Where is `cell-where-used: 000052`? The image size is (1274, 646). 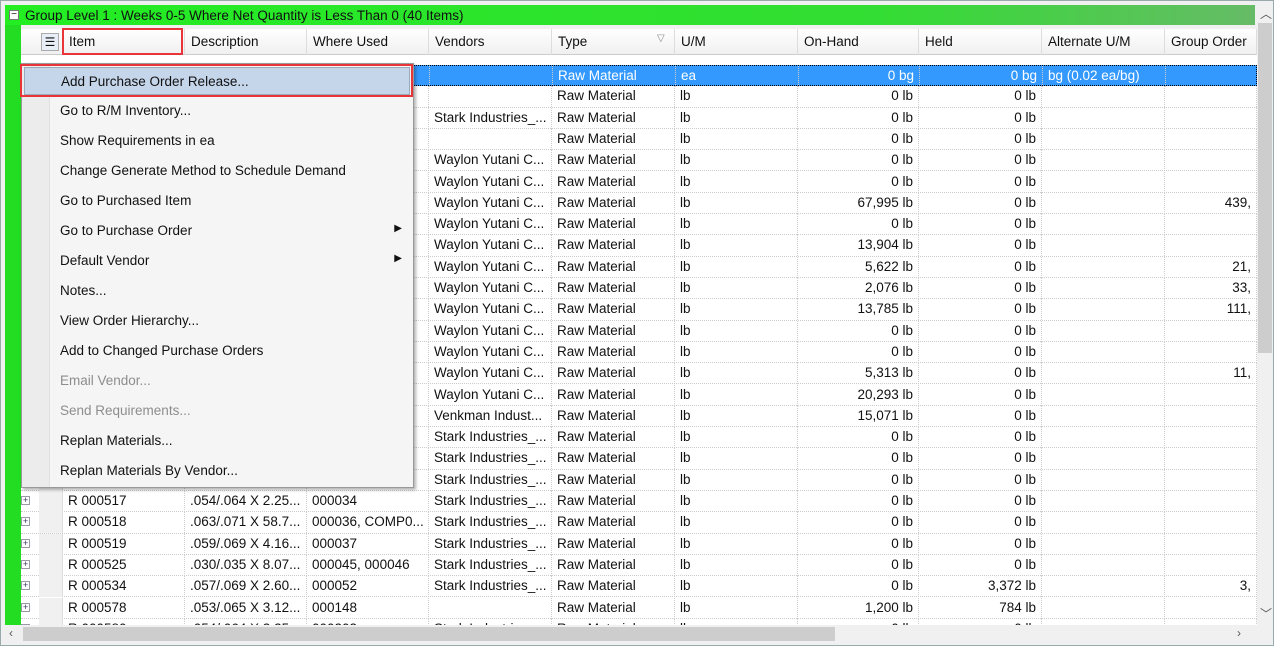
cell-where-used: 000052 is located at coordinates (368, 587).